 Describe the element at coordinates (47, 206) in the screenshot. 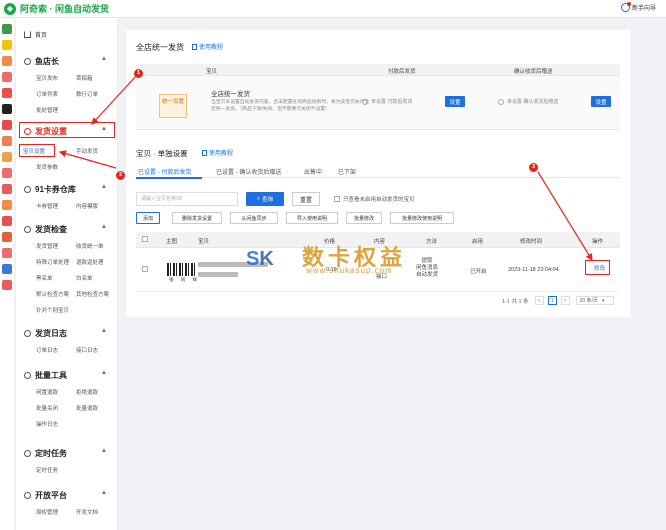

I see `sidebar-item: 卡券管理` at that location.